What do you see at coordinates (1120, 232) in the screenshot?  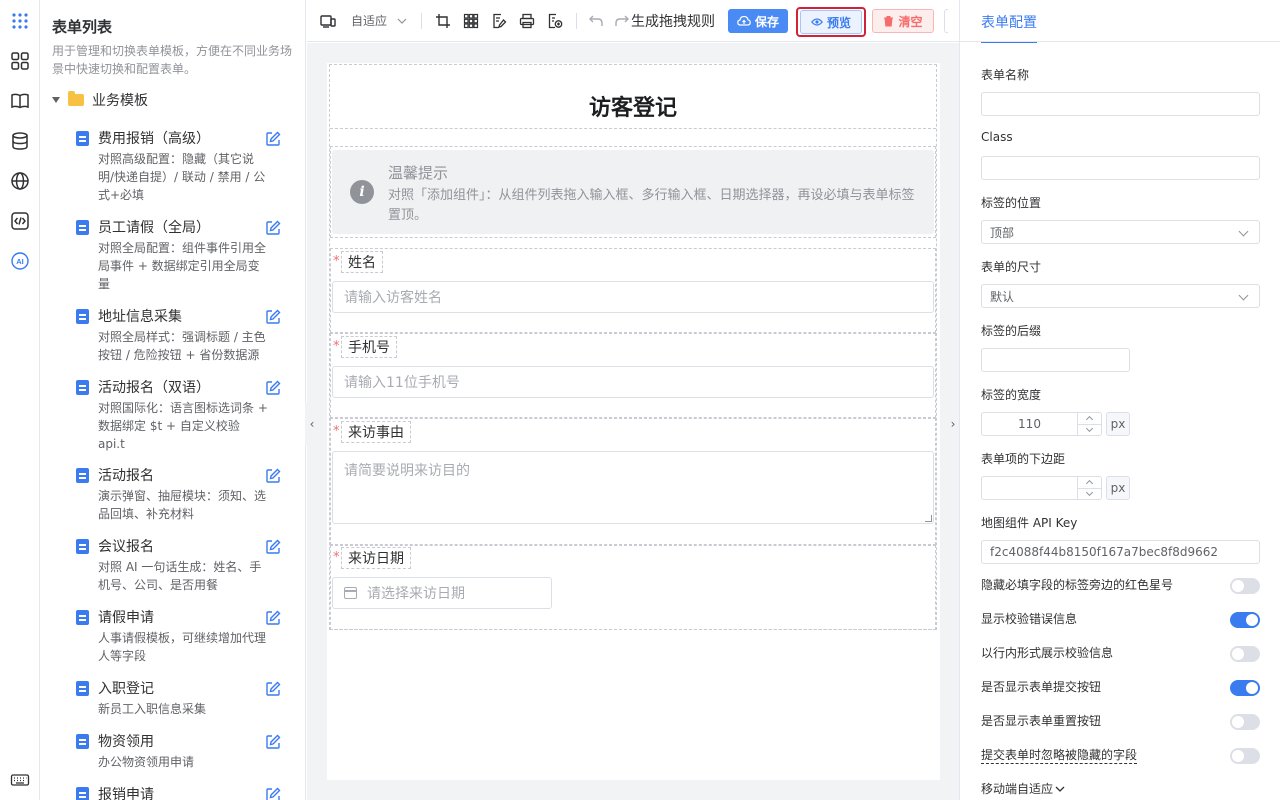 I see `label-position-select: 顶部` at bounding box center [1120, 232].